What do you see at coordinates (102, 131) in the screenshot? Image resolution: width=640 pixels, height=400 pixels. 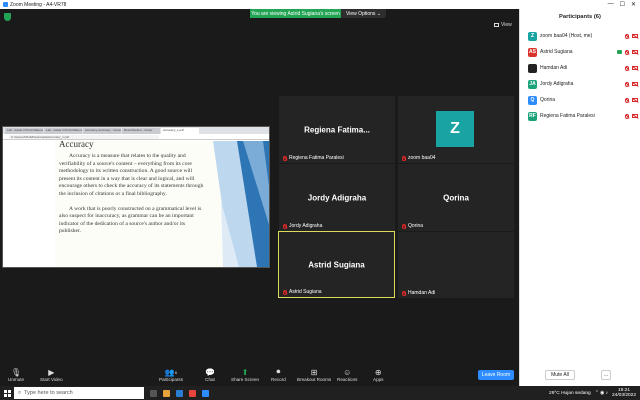 I see `browser-tab: Accuracy-Accuracy - Cover` at bounding box center [102, 131].